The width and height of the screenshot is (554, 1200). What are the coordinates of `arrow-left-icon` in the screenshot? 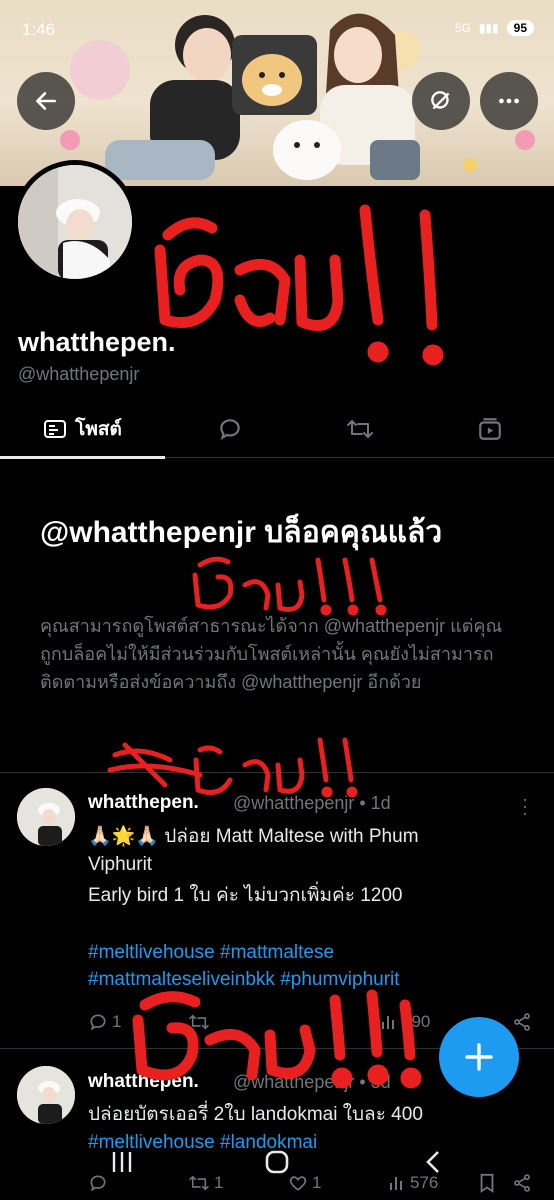 It's located at (46, 101).